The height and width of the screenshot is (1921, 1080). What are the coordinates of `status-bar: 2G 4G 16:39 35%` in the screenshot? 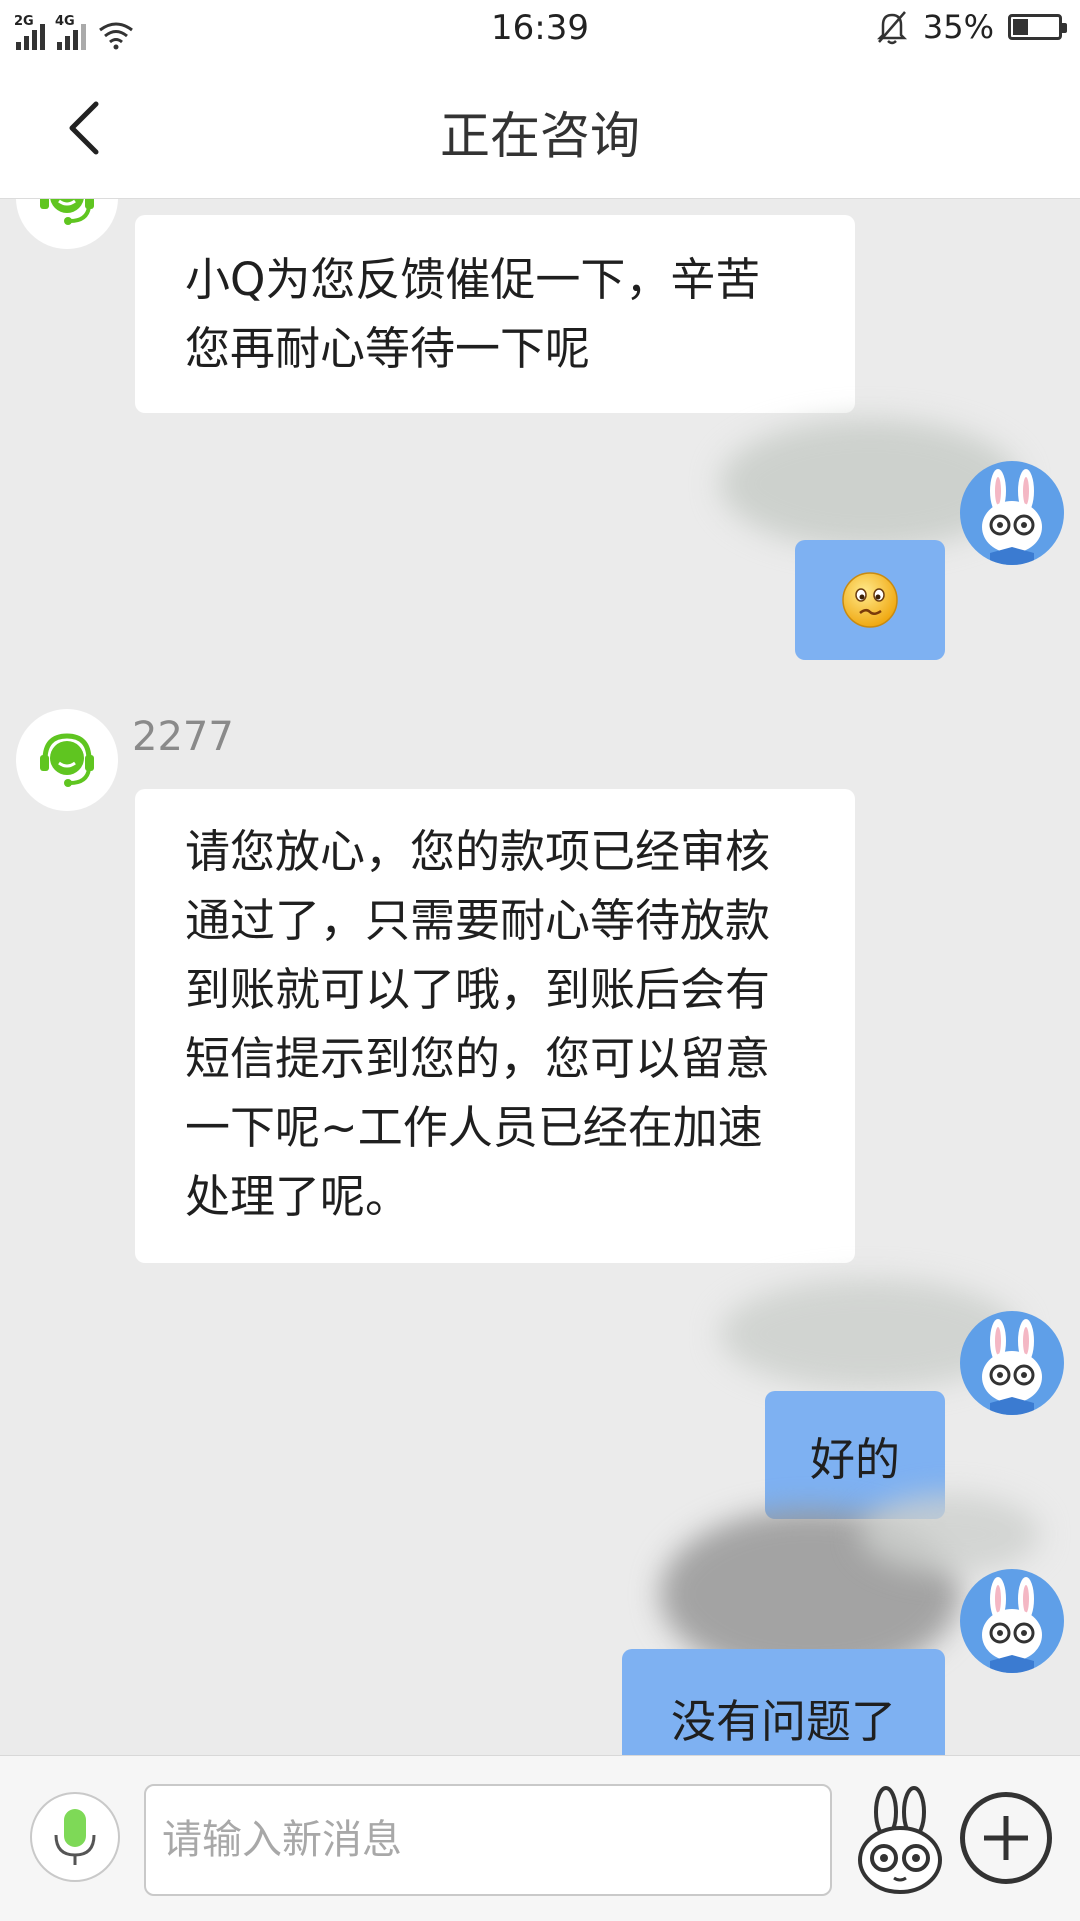 It's located at (540, 29).